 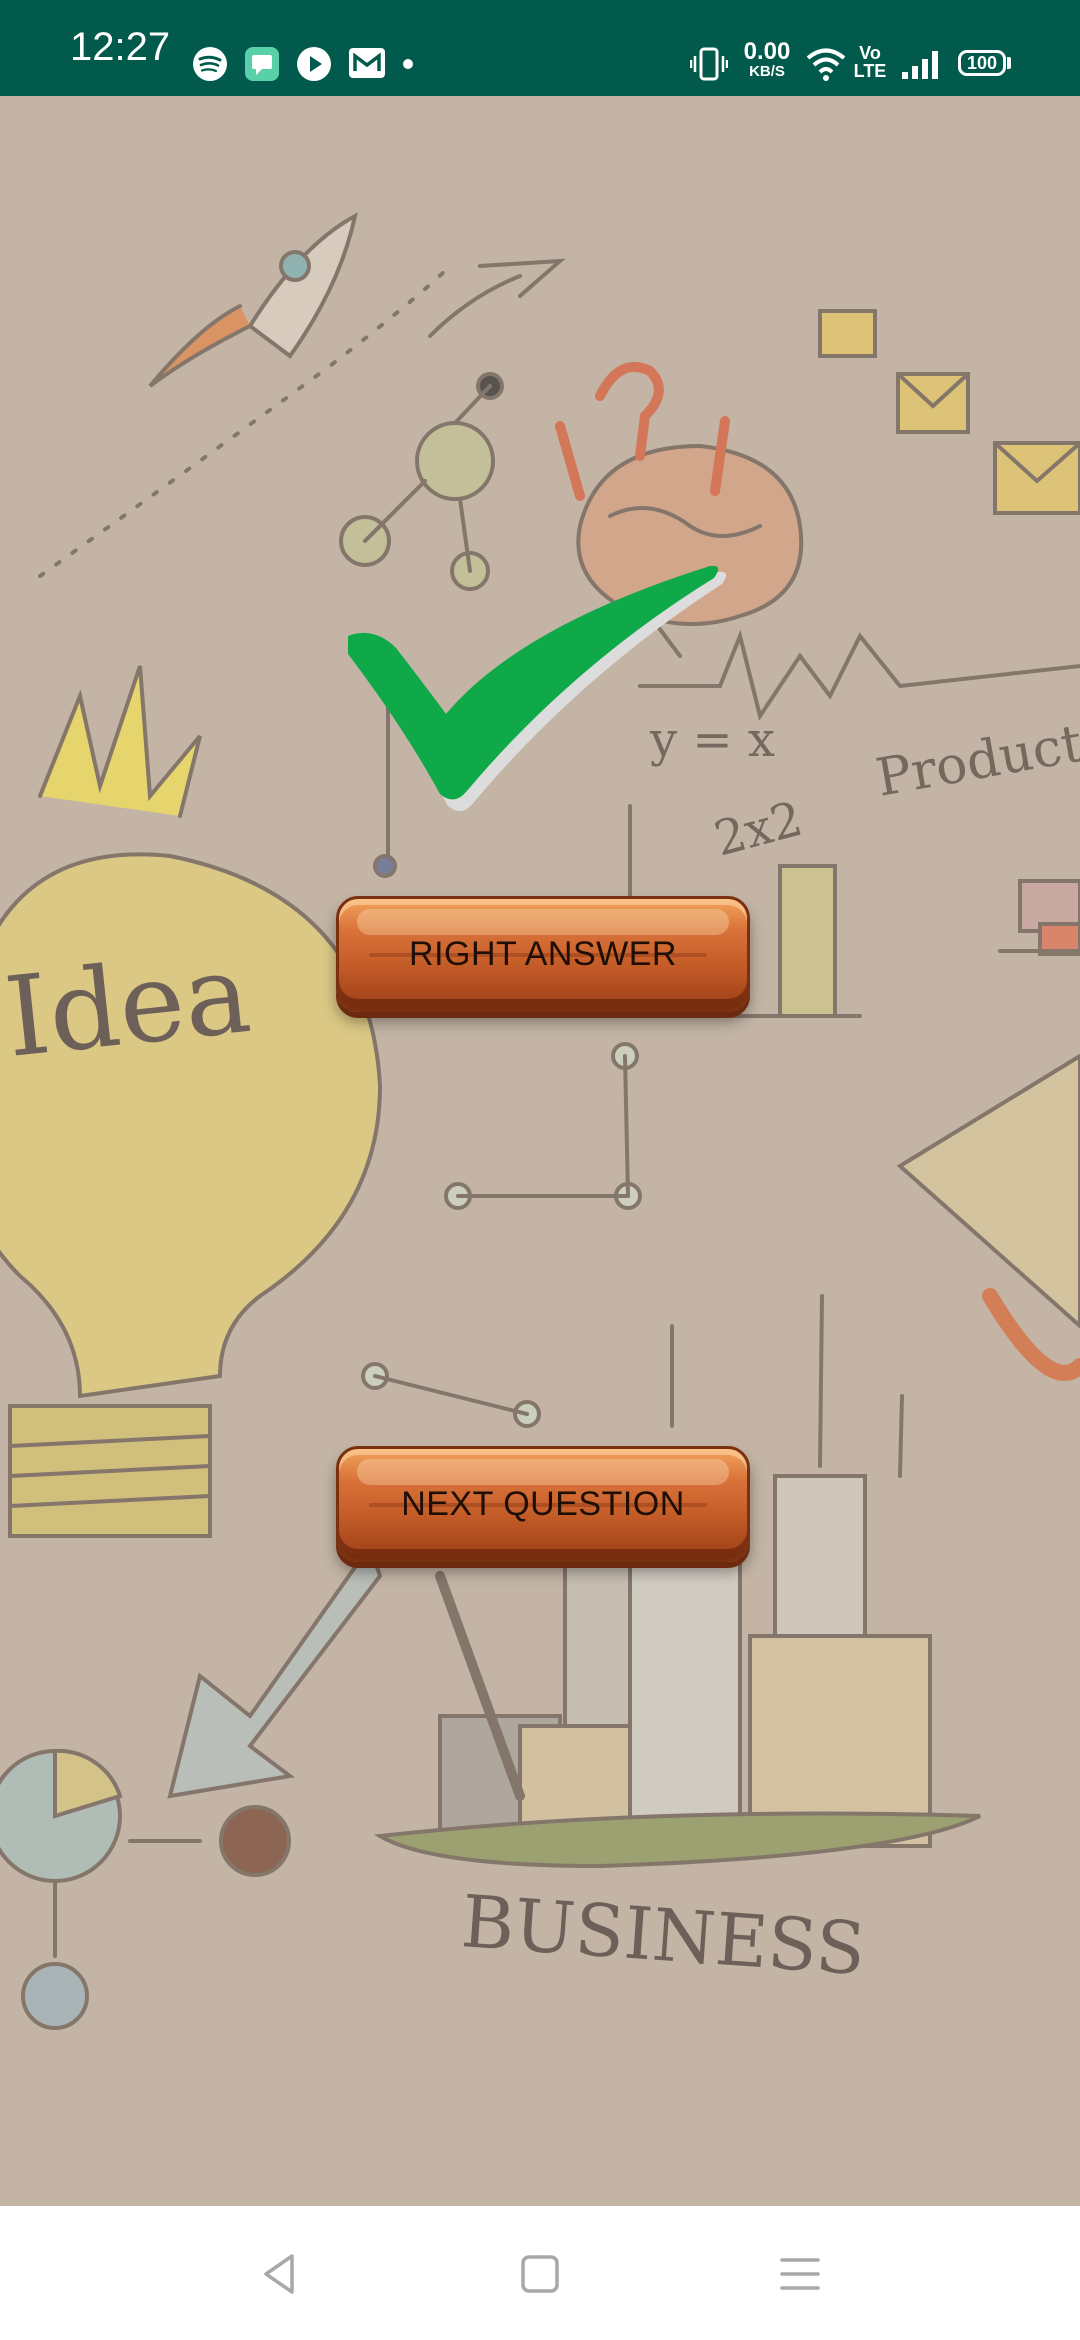 I want to click on battery-level: 100, so click(x=982, y=63).